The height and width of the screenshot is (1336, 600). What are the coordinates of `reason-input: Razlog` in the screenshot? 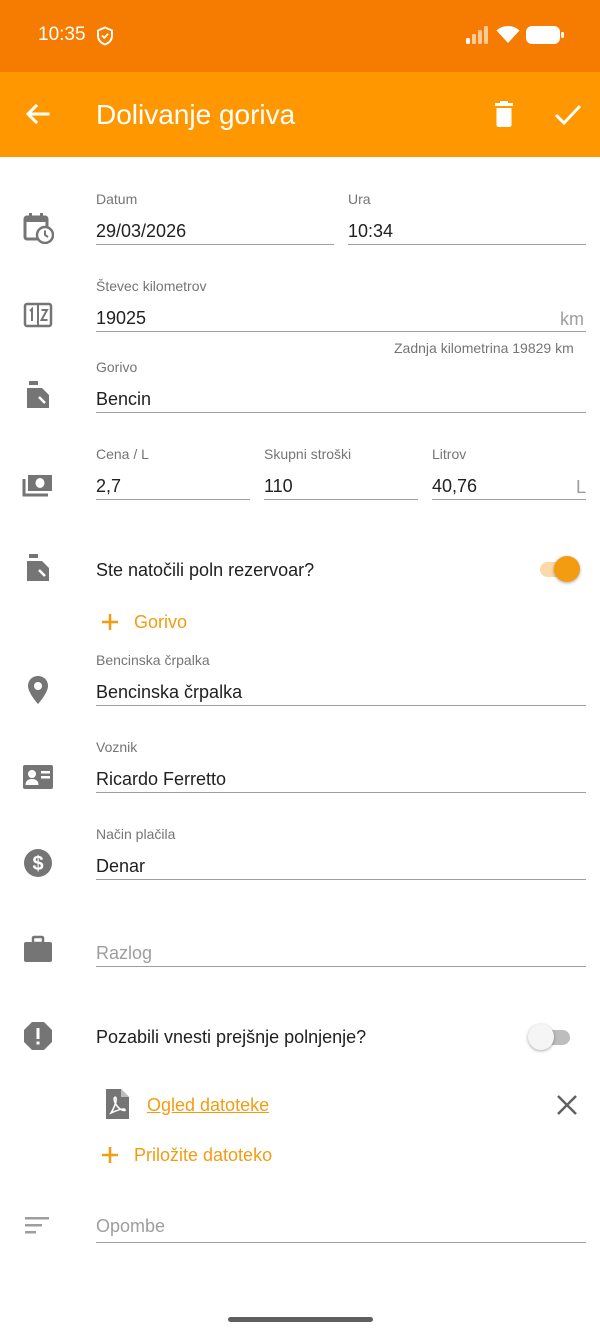 It's located at (124, 953).